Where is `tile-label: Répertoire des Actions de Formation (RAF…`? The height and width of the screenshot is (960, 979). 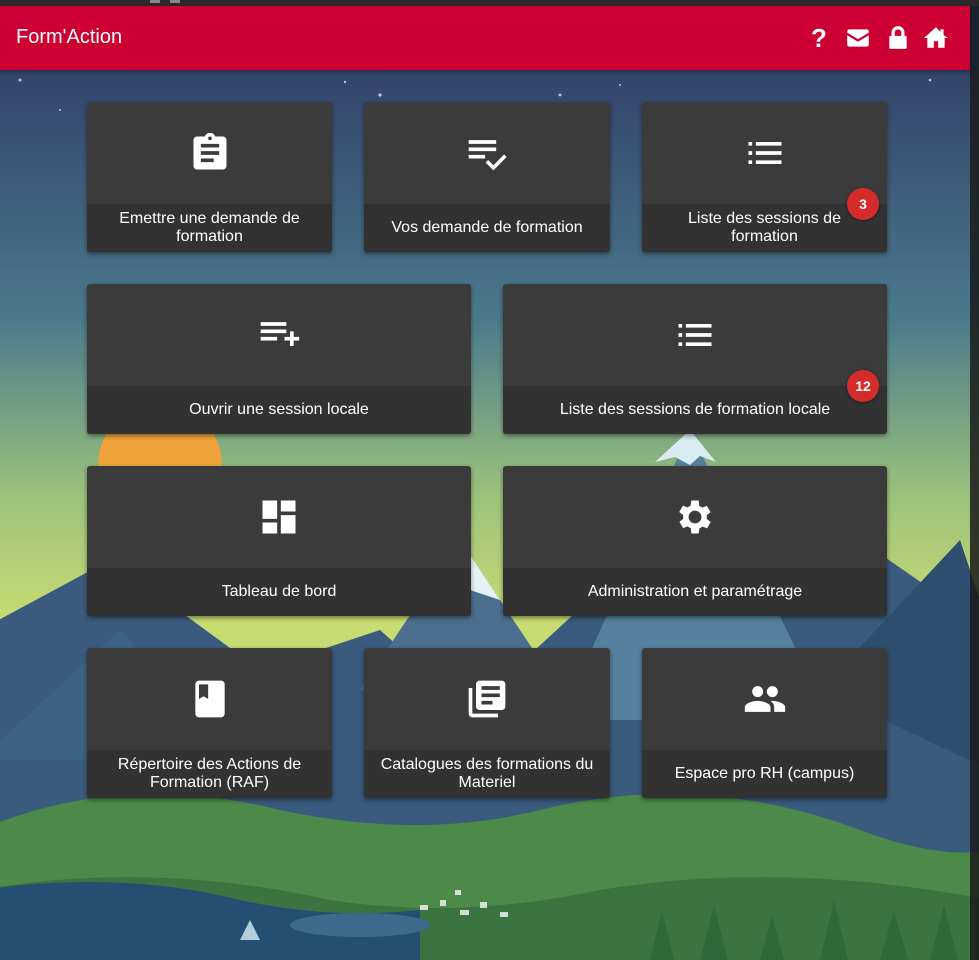 tile-label: Répertoire des Actions de Formation (RAF… is located at coordinates (209, 774).